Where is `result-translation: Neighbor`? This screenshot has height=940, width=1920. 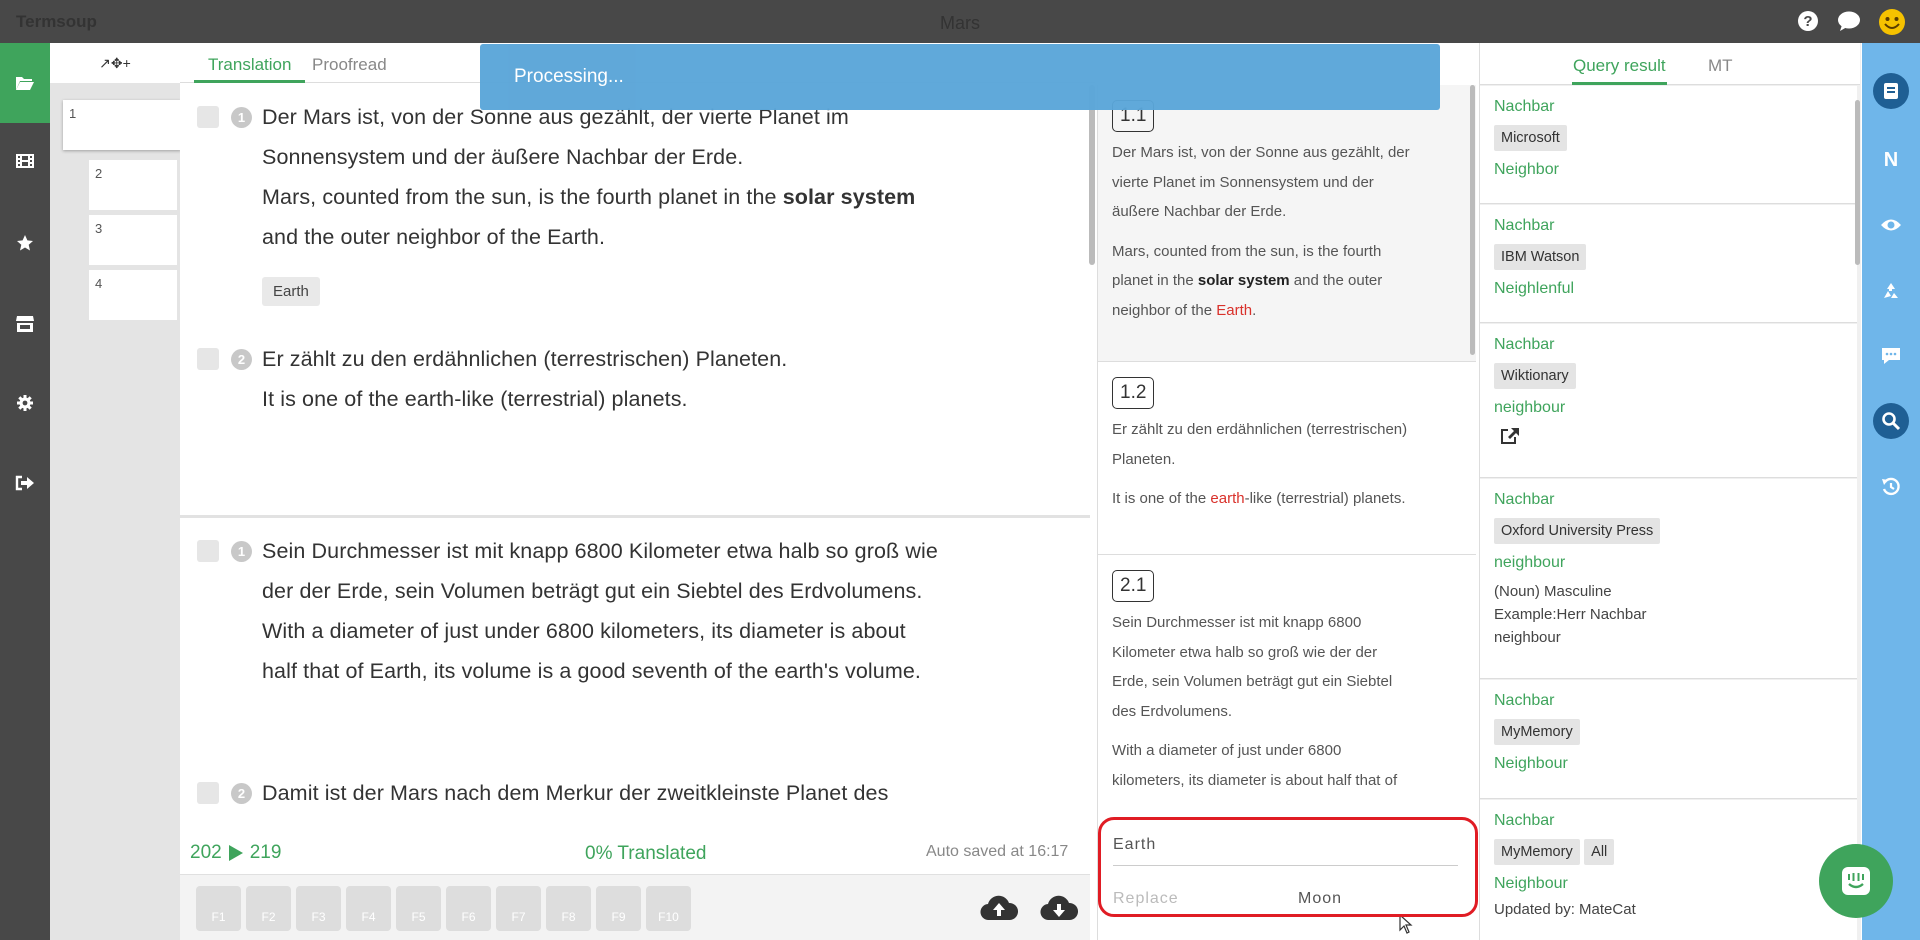
result-translation: Neighbor is located at coordinates (1675, 170).